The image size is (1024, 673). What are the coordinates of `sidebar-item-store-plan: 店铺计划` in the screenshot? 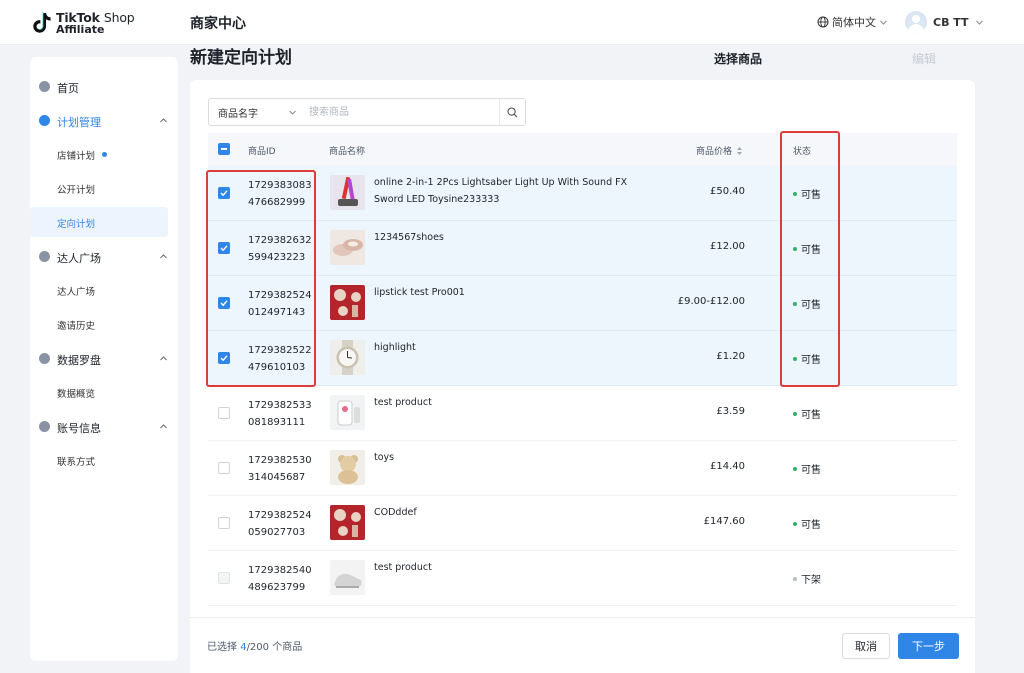 It's located at (99, 154).